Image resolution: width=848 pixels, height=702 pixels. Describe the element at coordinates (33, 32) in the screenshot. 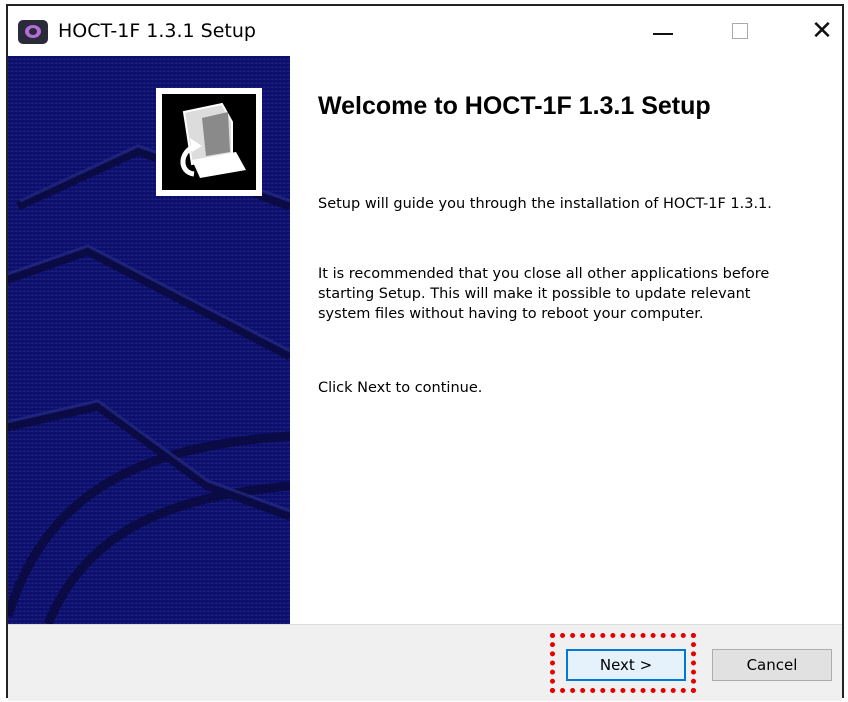

I see `app-eye-icon` at that location.